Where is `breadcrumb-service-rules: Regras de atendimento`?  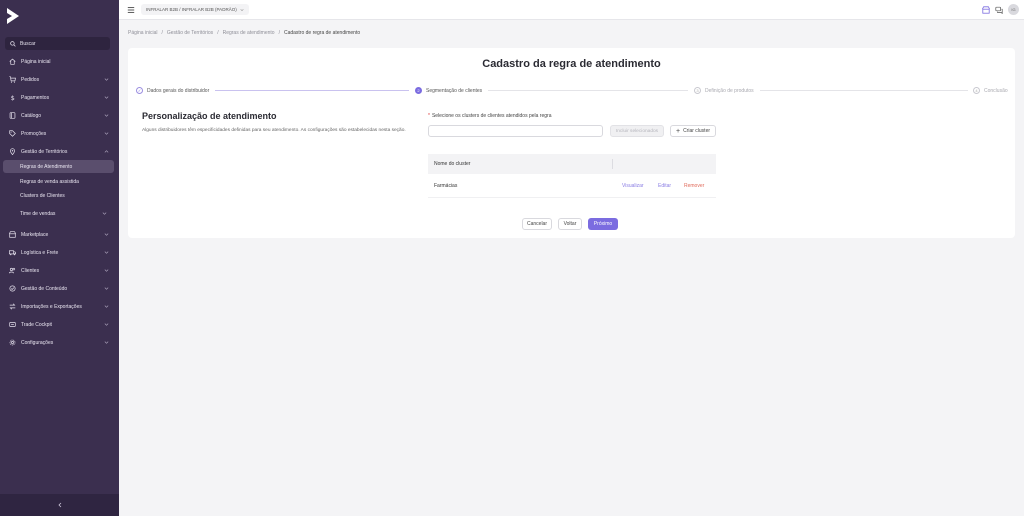 breadcrumb-service-rules: Regras de atendimento is located at coordinates (249, 33).